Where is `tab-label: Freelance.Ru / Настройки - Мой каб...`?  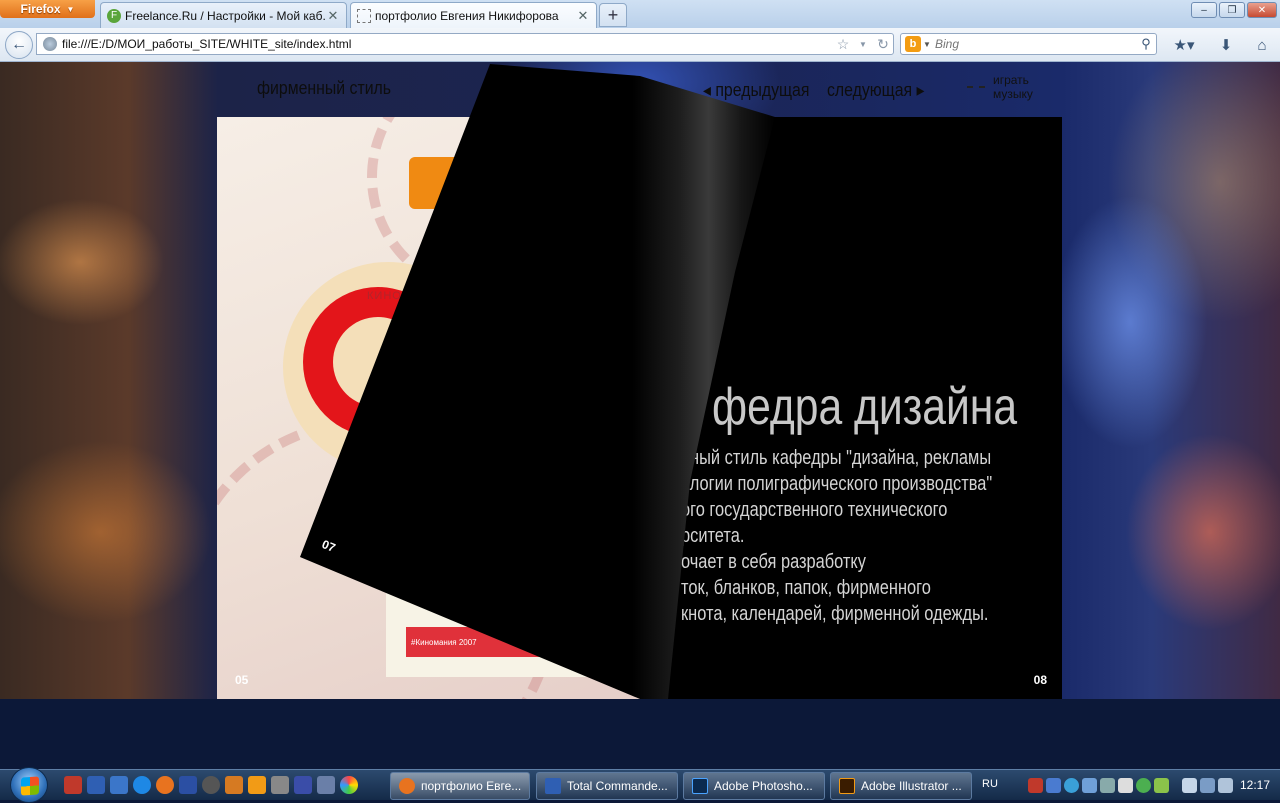 tab-label: Freelance.Ru / Настройки - Мой каб... is located at coordinates (225, 15).